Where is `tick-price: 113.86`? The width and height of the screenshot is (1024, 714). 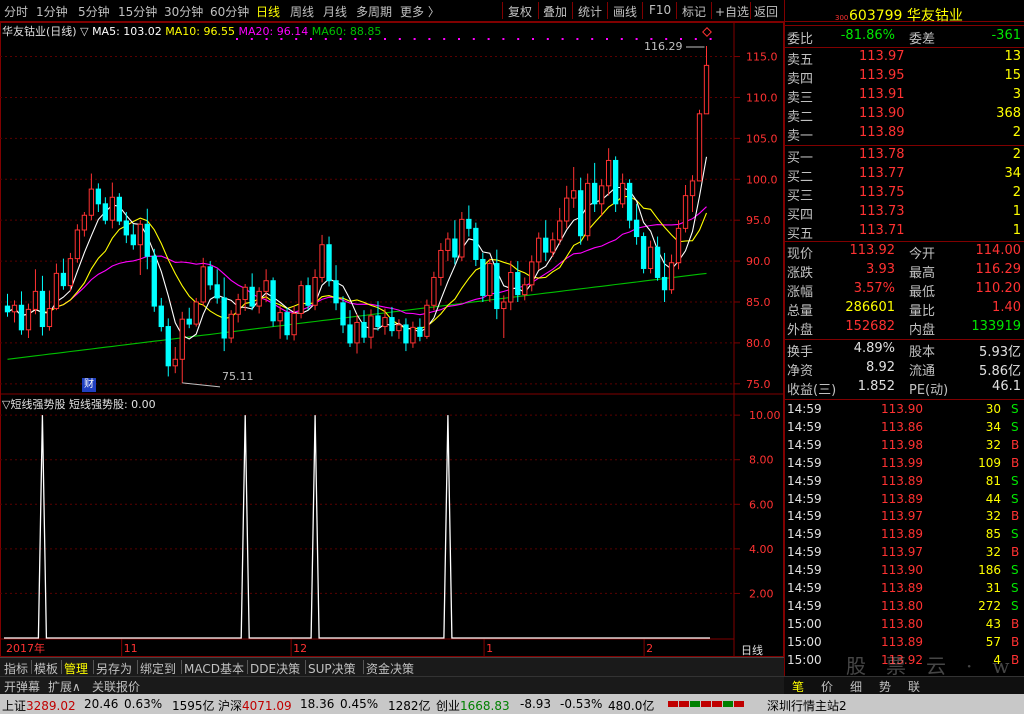
tick-price: 113.86 is located at coordinates (902, 426).